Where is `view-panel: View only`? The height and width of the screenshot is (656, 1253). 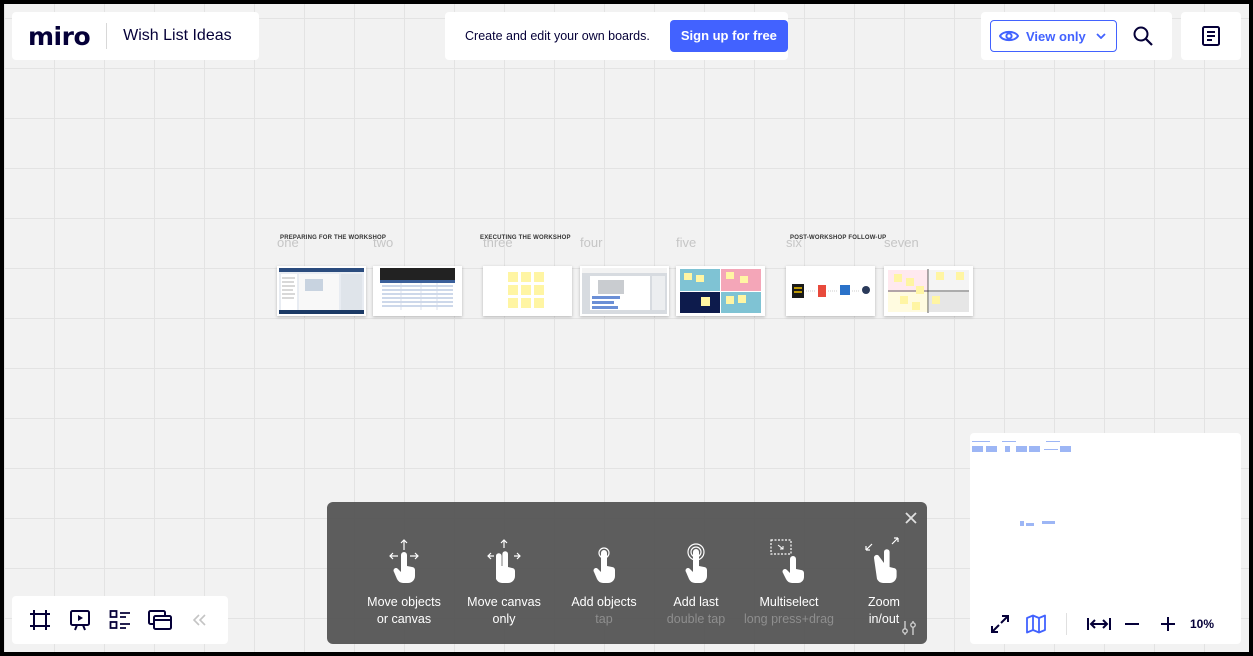
view-panel: View only is located at coordinates (1076, 36).